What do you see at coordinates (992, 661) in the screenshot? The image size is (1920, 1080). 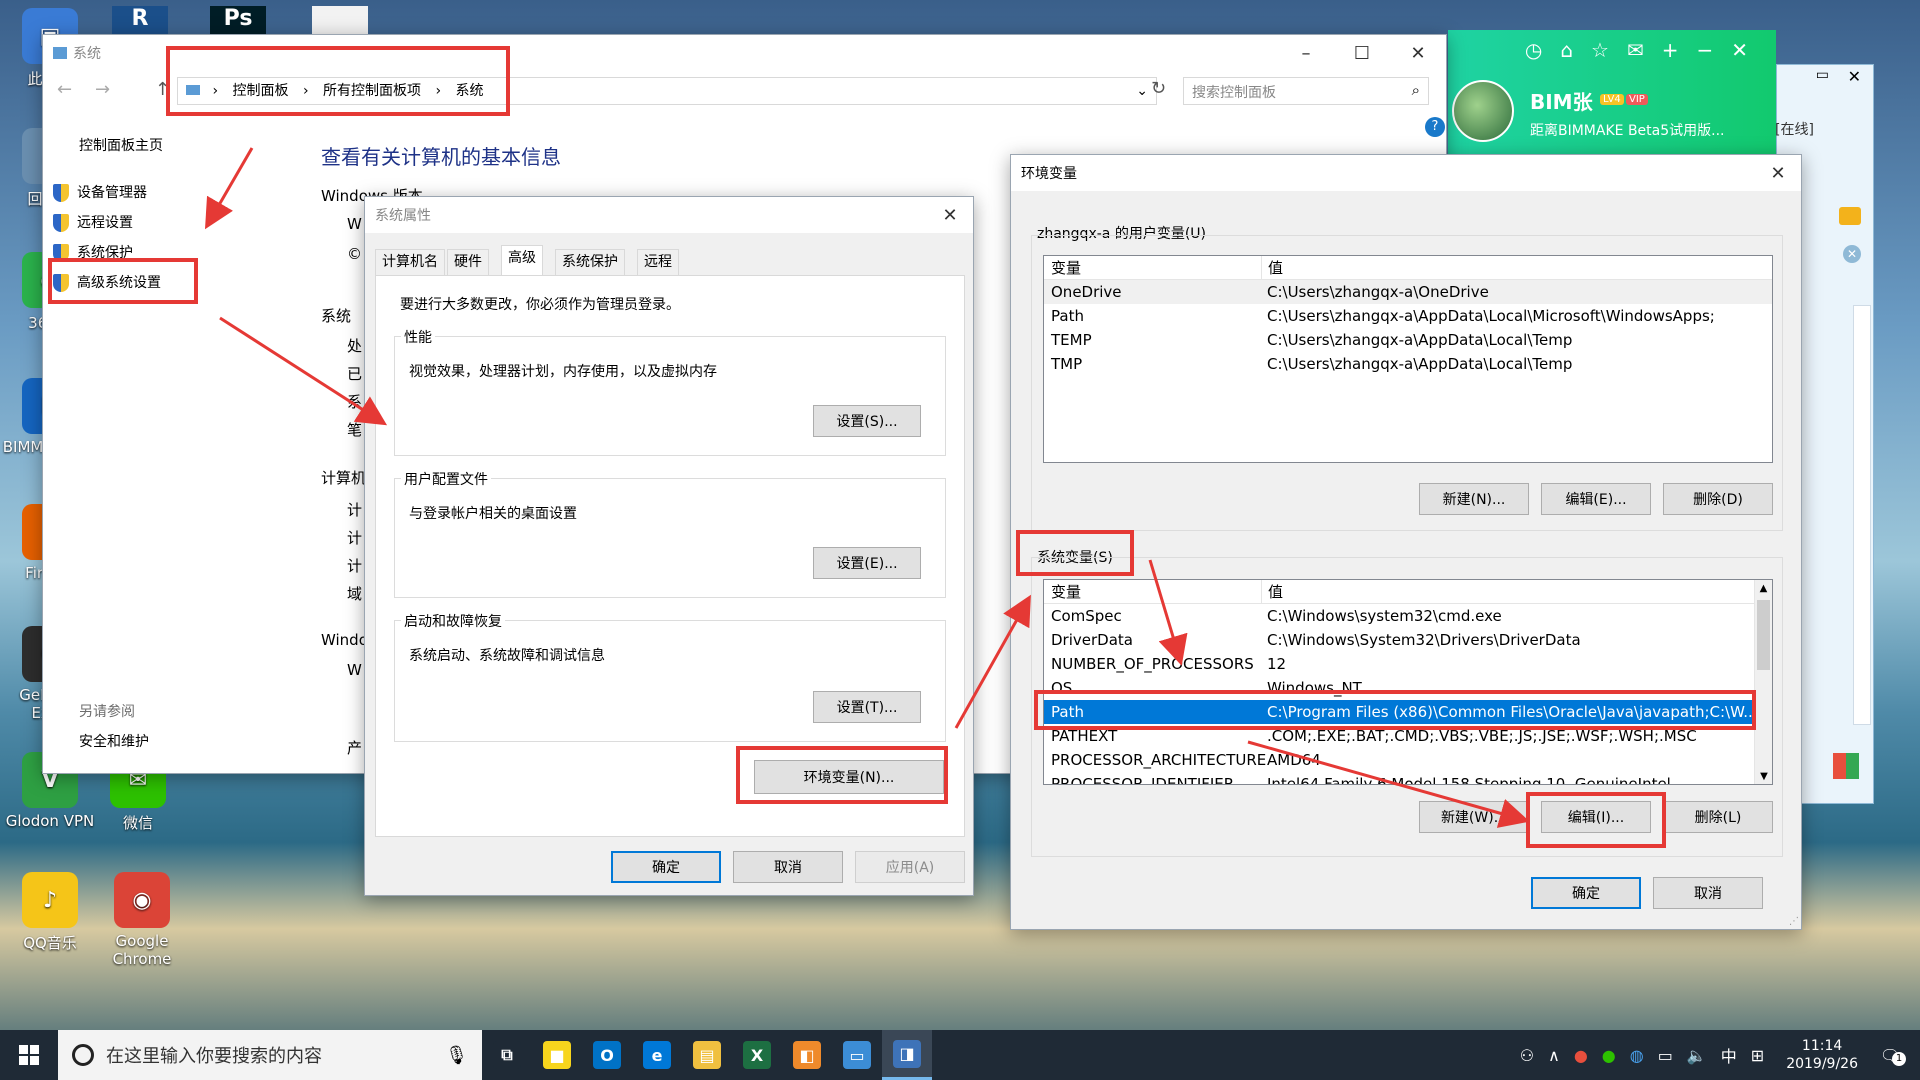 I see `arrow-to-env-dialog` at bounding box center [992, 661].